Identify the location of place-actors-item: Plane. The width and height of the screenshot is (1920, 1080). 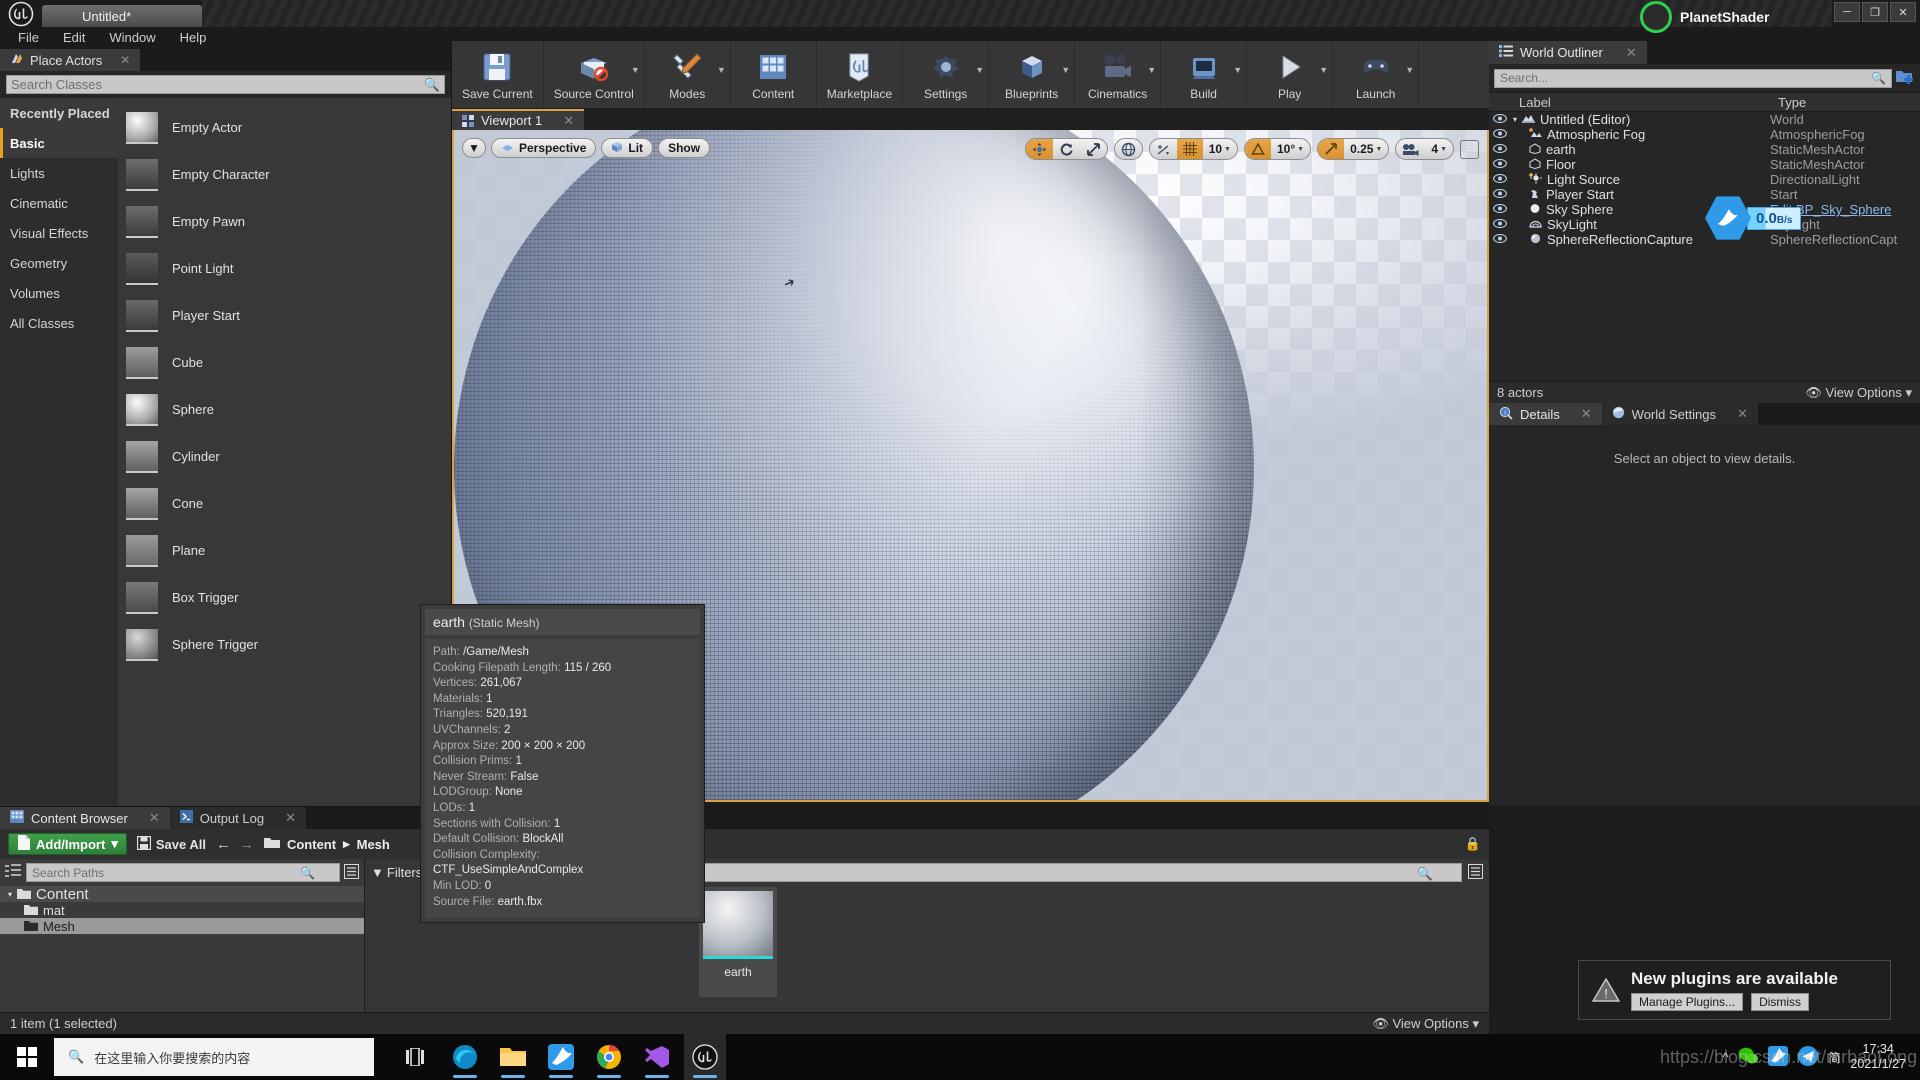
(284, 550).